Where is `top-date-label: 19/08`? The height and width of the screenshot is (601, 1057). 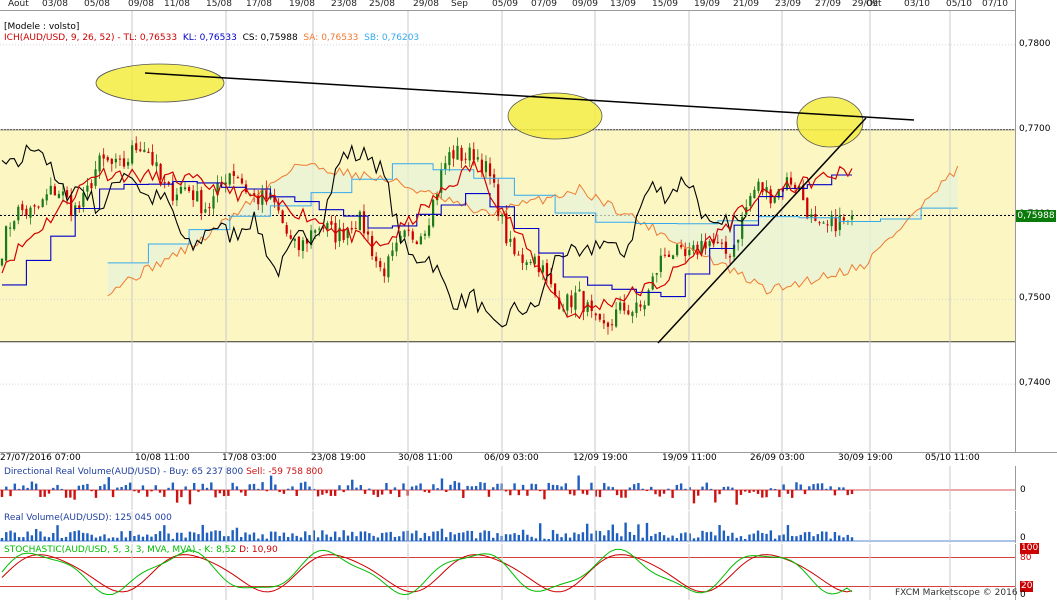 top-date-label: 19/08 is located at coordinates (302, 4).